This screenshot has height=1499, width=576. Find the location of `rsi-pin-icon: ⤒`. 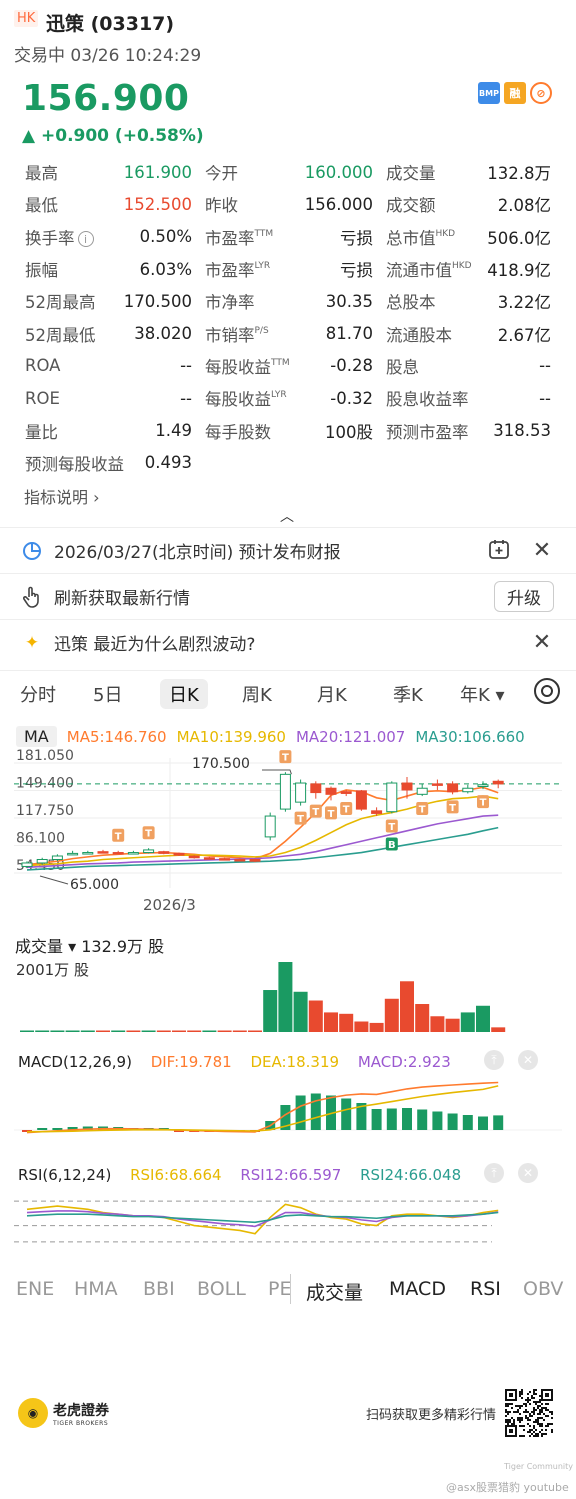

rsi-pin-icon: ⤒ is located at coordinates (494, 1173).